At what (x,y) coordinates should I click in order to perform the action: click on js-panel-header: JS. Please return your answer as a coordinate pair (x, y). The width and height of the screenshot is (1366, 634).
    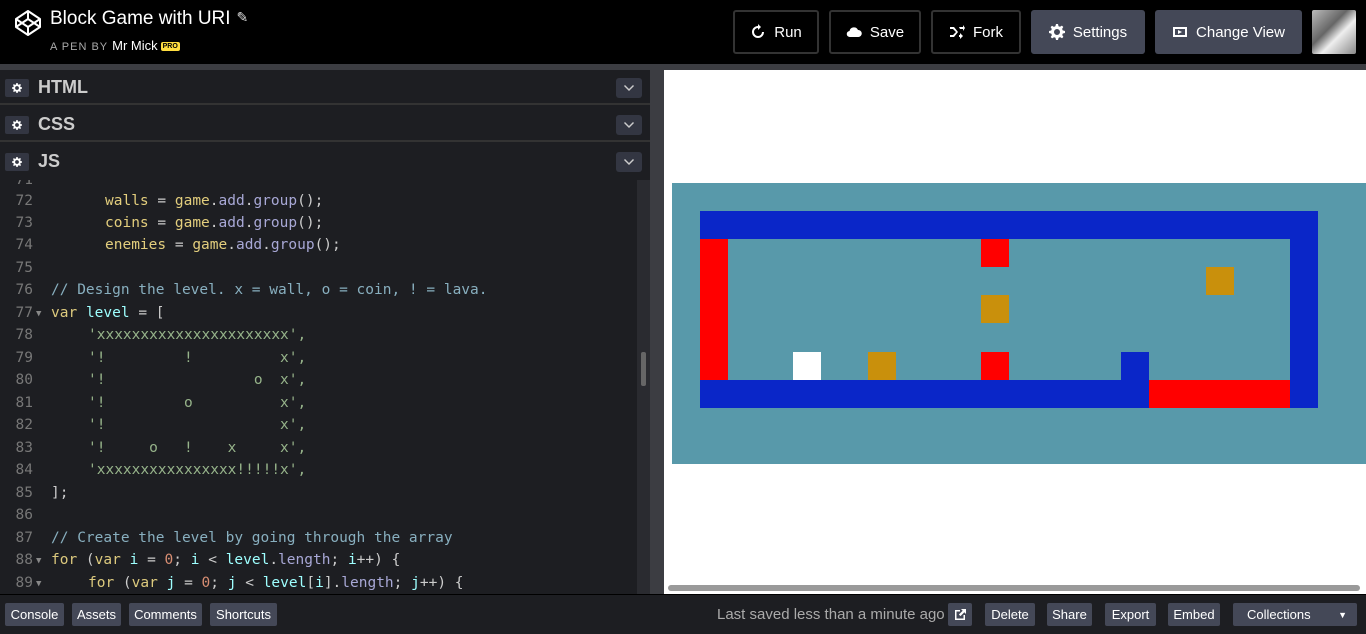
    Looking at the image, I should click on (325, 161).